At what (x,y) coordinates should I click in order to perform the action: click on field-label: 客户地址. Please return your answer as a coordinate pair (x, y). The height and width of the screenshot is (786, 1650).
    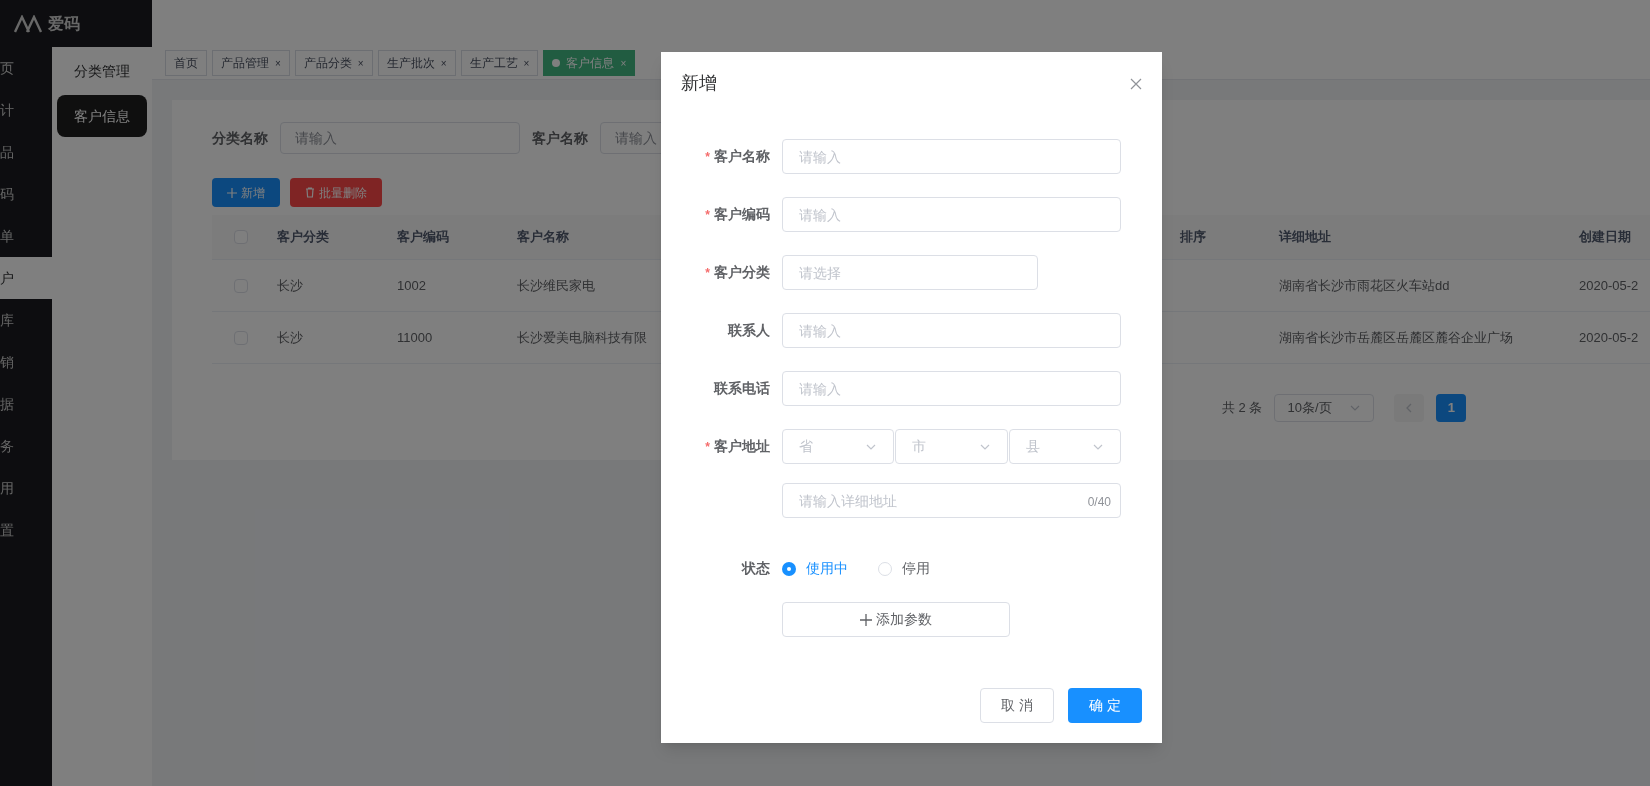
    Looking at the image, I should click on (742, 446).